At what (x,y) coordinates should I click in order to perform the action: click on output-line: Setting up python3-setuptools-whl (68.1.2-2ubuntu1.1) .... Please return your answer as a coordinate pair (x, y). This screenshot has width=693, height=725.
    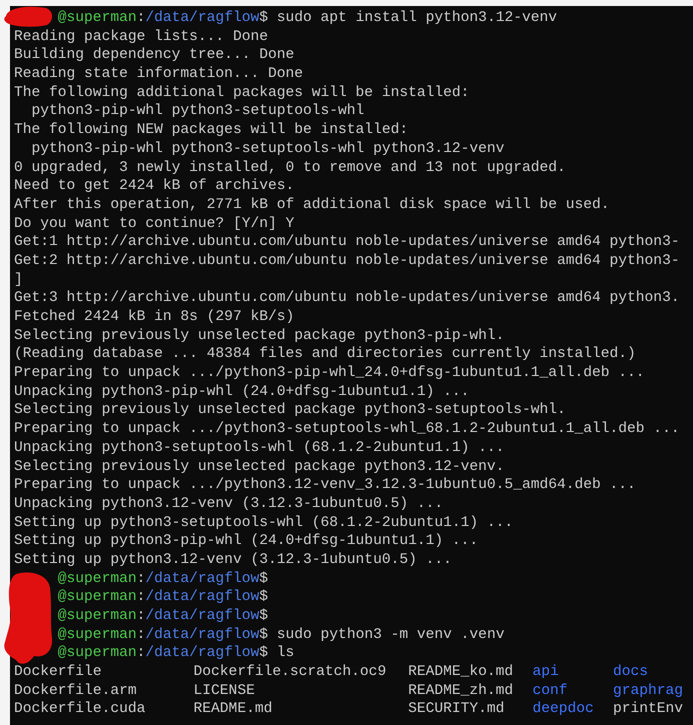
    Looking at the image, I should click on (264, 522).